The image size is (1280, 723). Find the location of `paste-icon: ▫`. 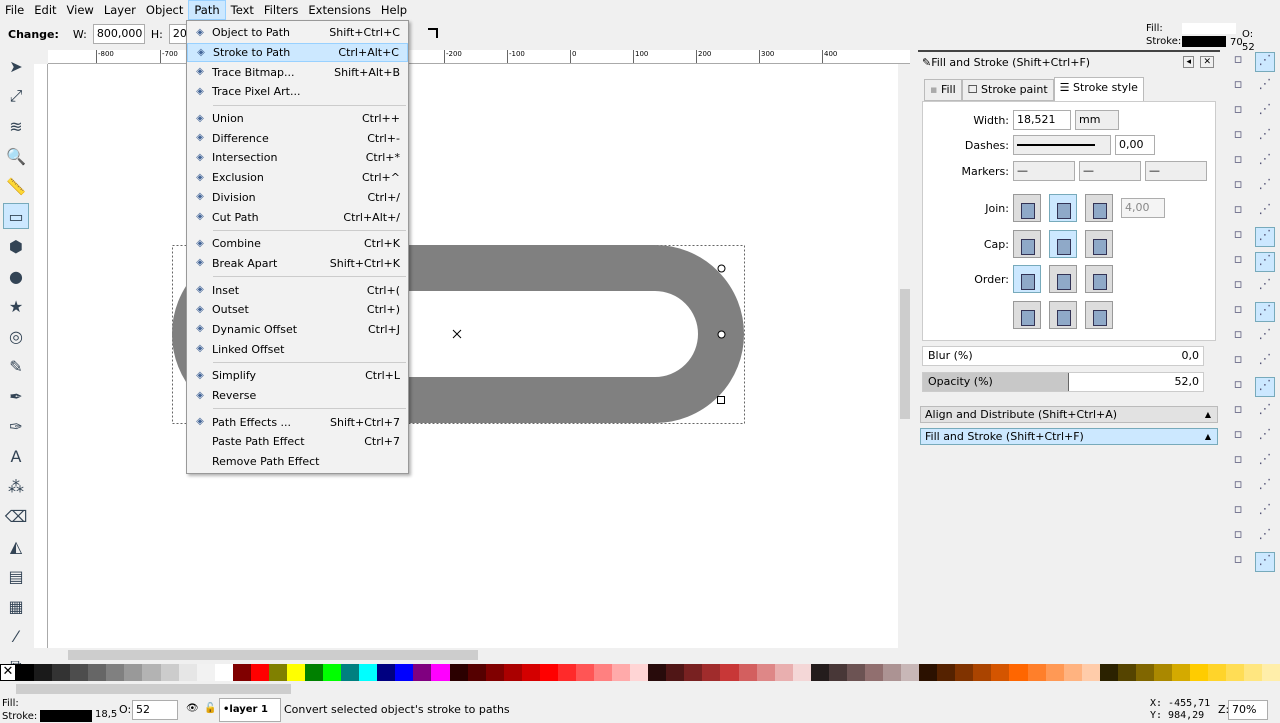

paste-icon: ▫ is located at coordinates (1238, 312).